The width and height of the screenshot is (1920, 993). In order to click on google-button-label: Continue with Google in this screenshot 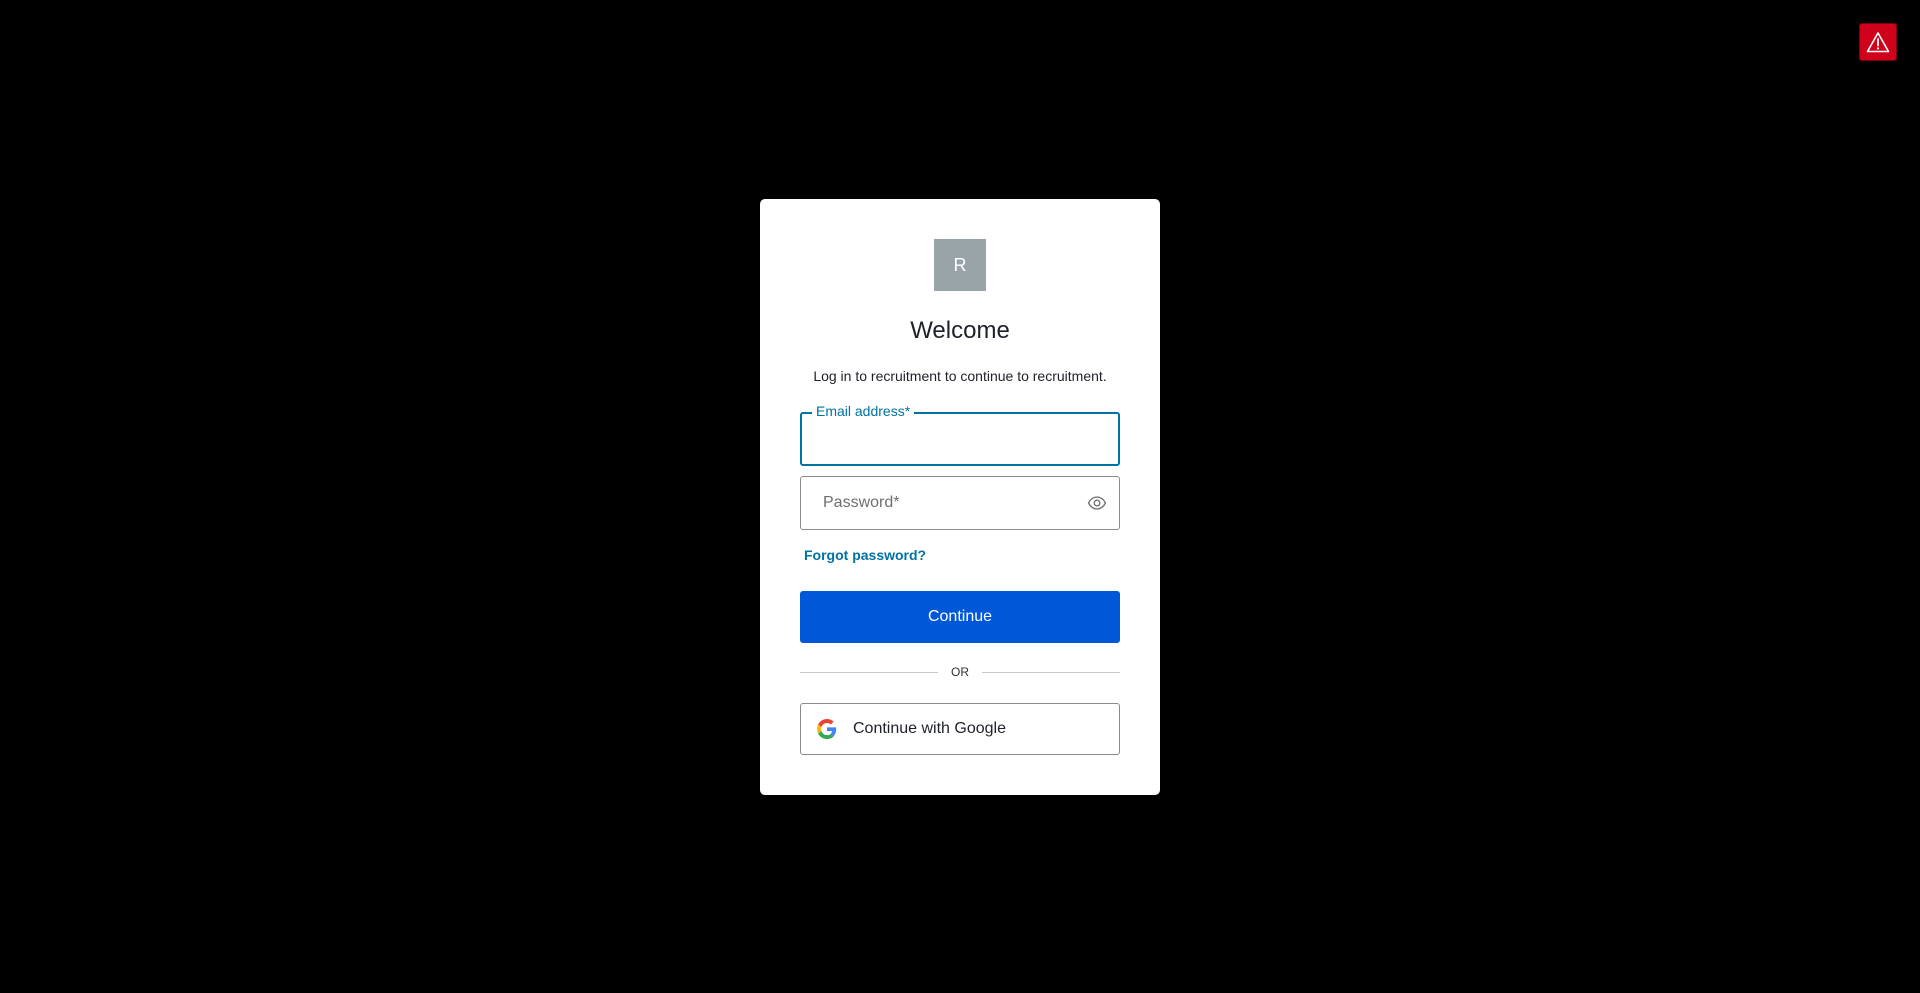, I will do `click(929, 728)`.